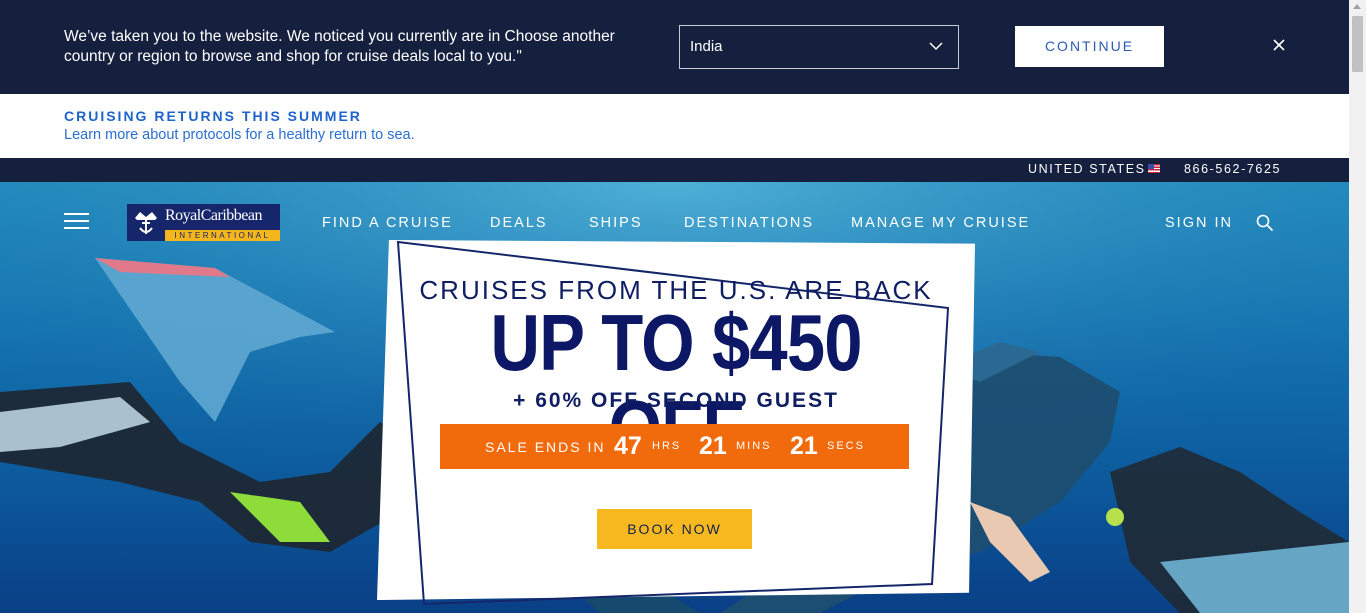 This screenshot has height=613, width=1366. Describe the element at coordinates (819, 47) in the screenshot. I see `country-select: India` at that location.